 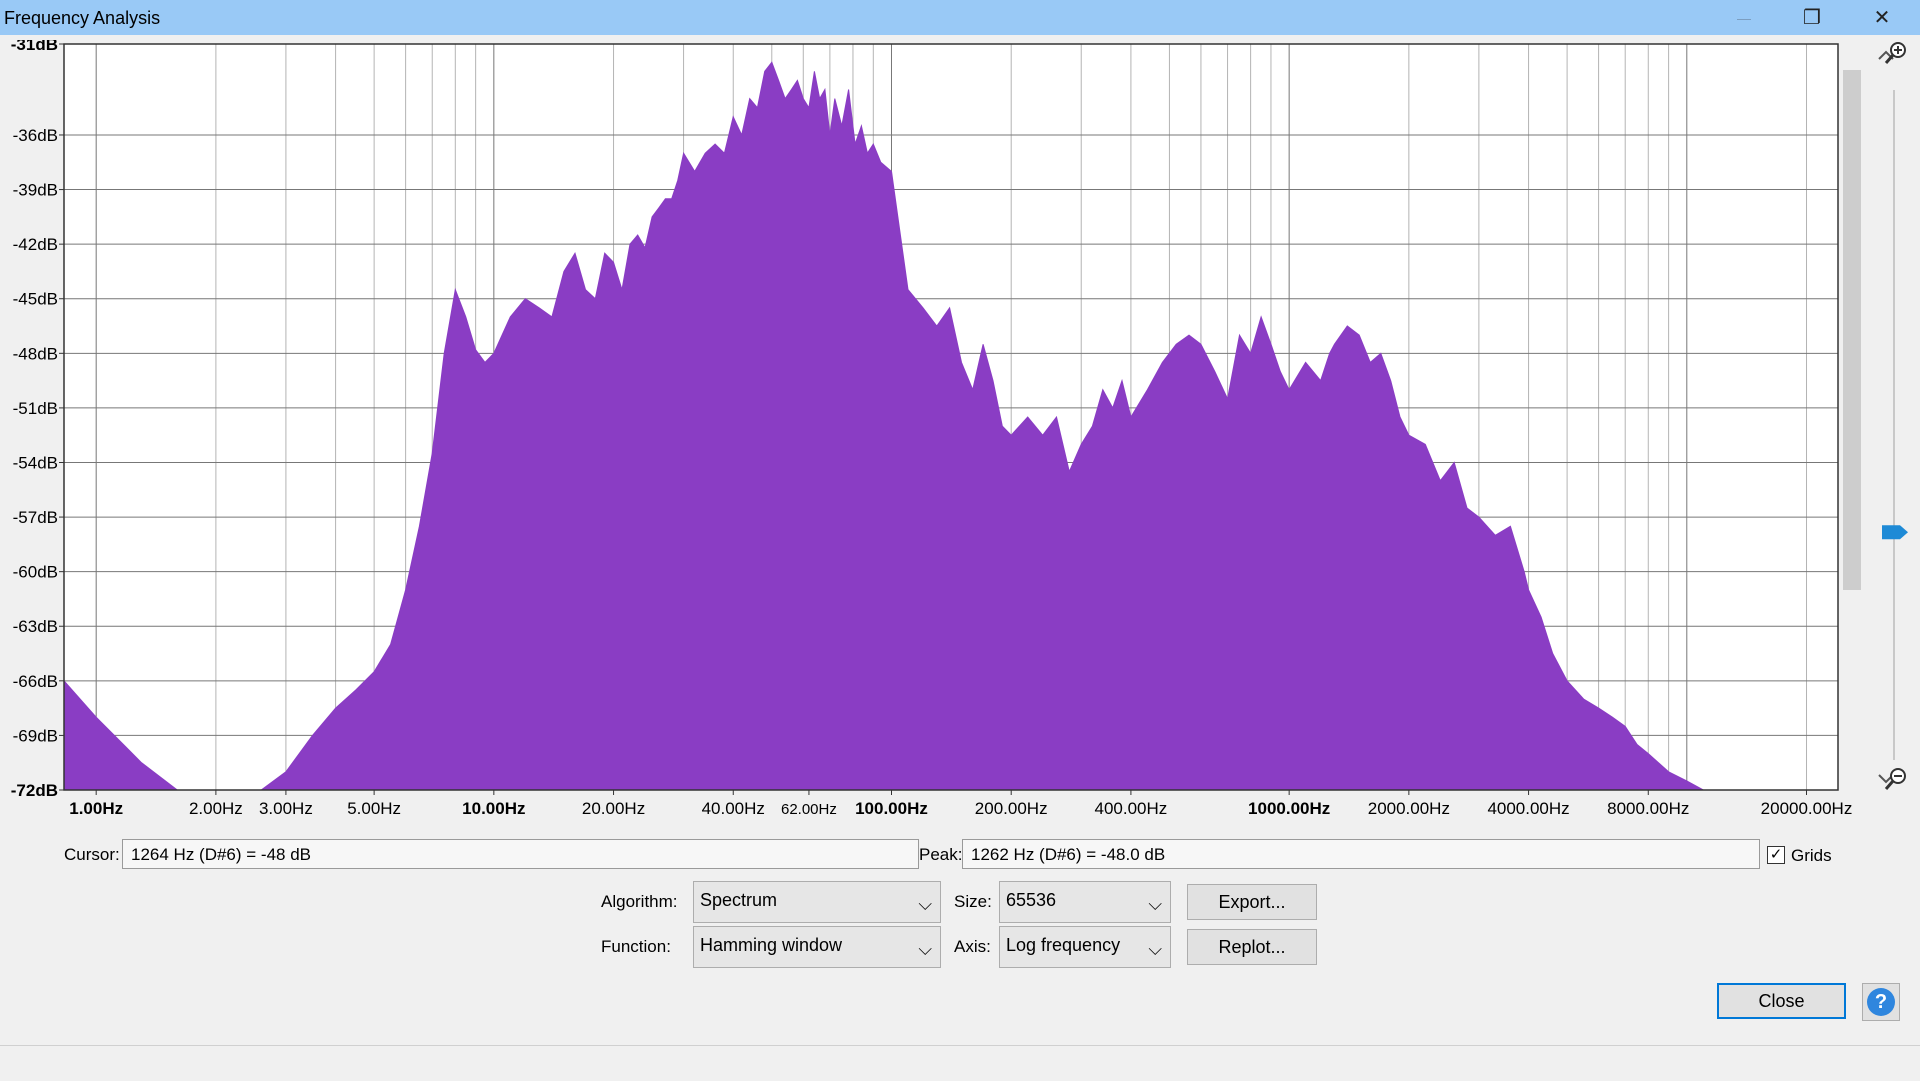 What do you see at coordinates (809, 809) in the screenshot?
I see `x-tick-label: 62.00Hz` at bounding box center [809, 809].